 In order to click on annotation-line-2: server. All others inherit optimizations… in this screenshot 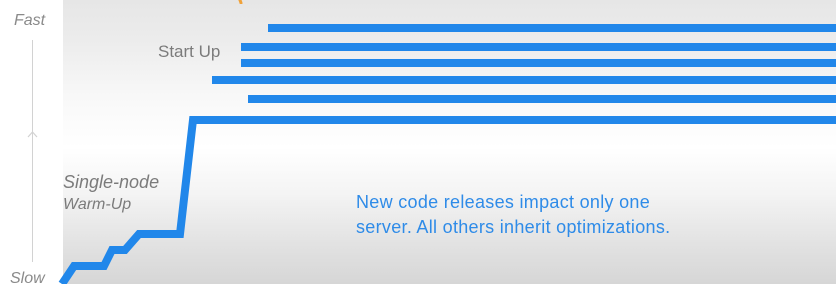, I will do `click(513, 227)`.